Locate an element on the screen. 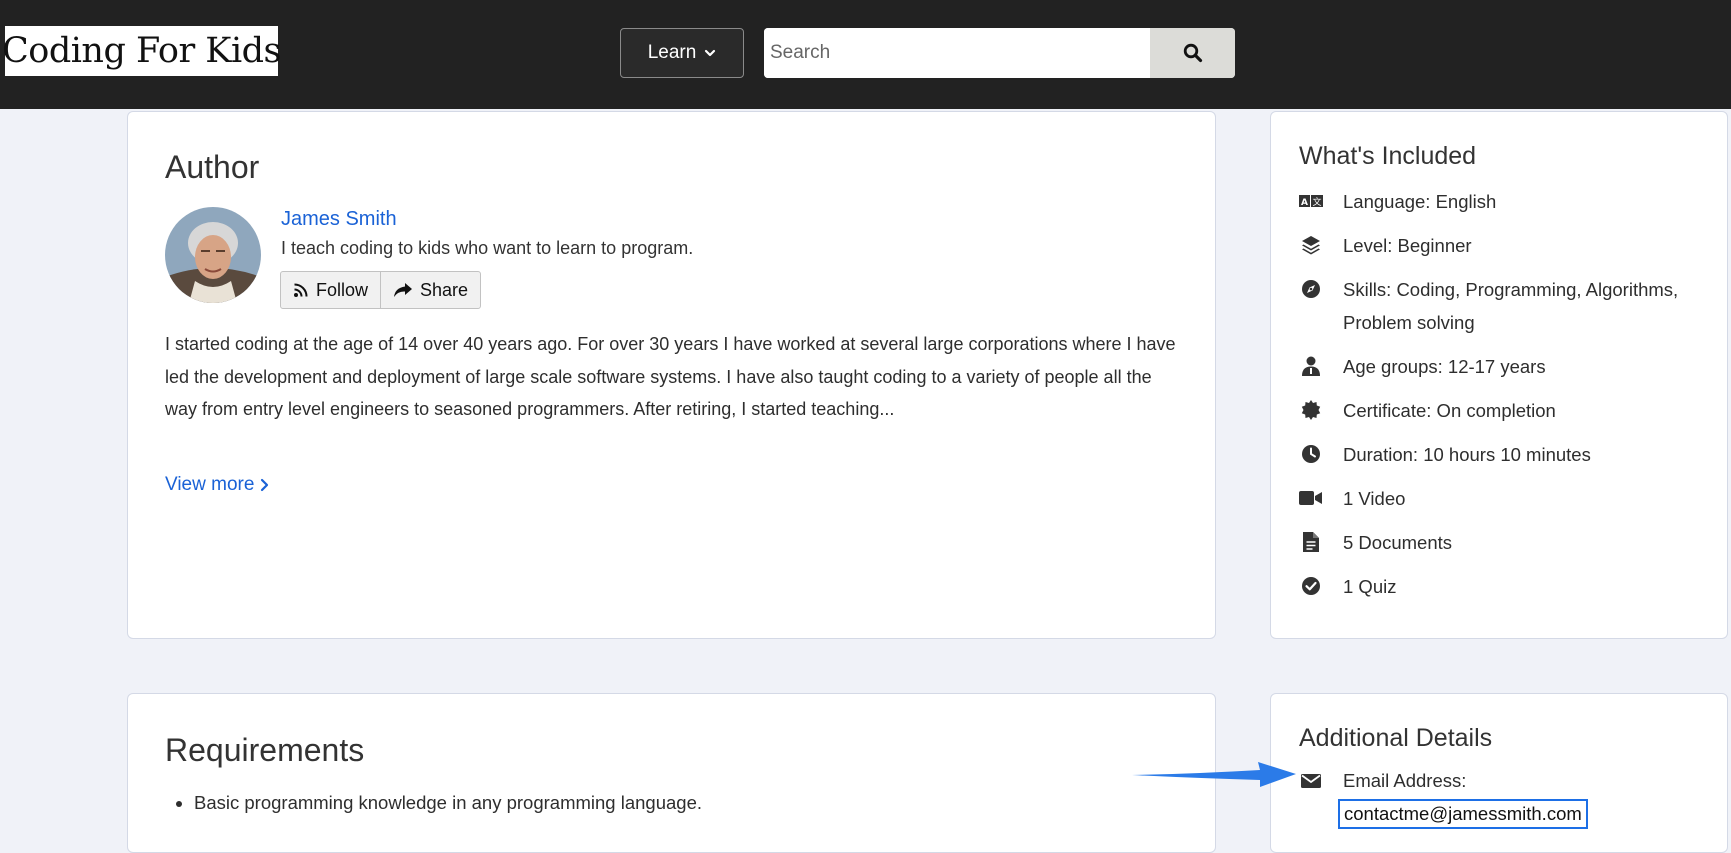 Image resolution: width=1731 pixels, height=853 pixels. email-address-value: contactme@jamessmith.com is located at coordinates (1463, 814).